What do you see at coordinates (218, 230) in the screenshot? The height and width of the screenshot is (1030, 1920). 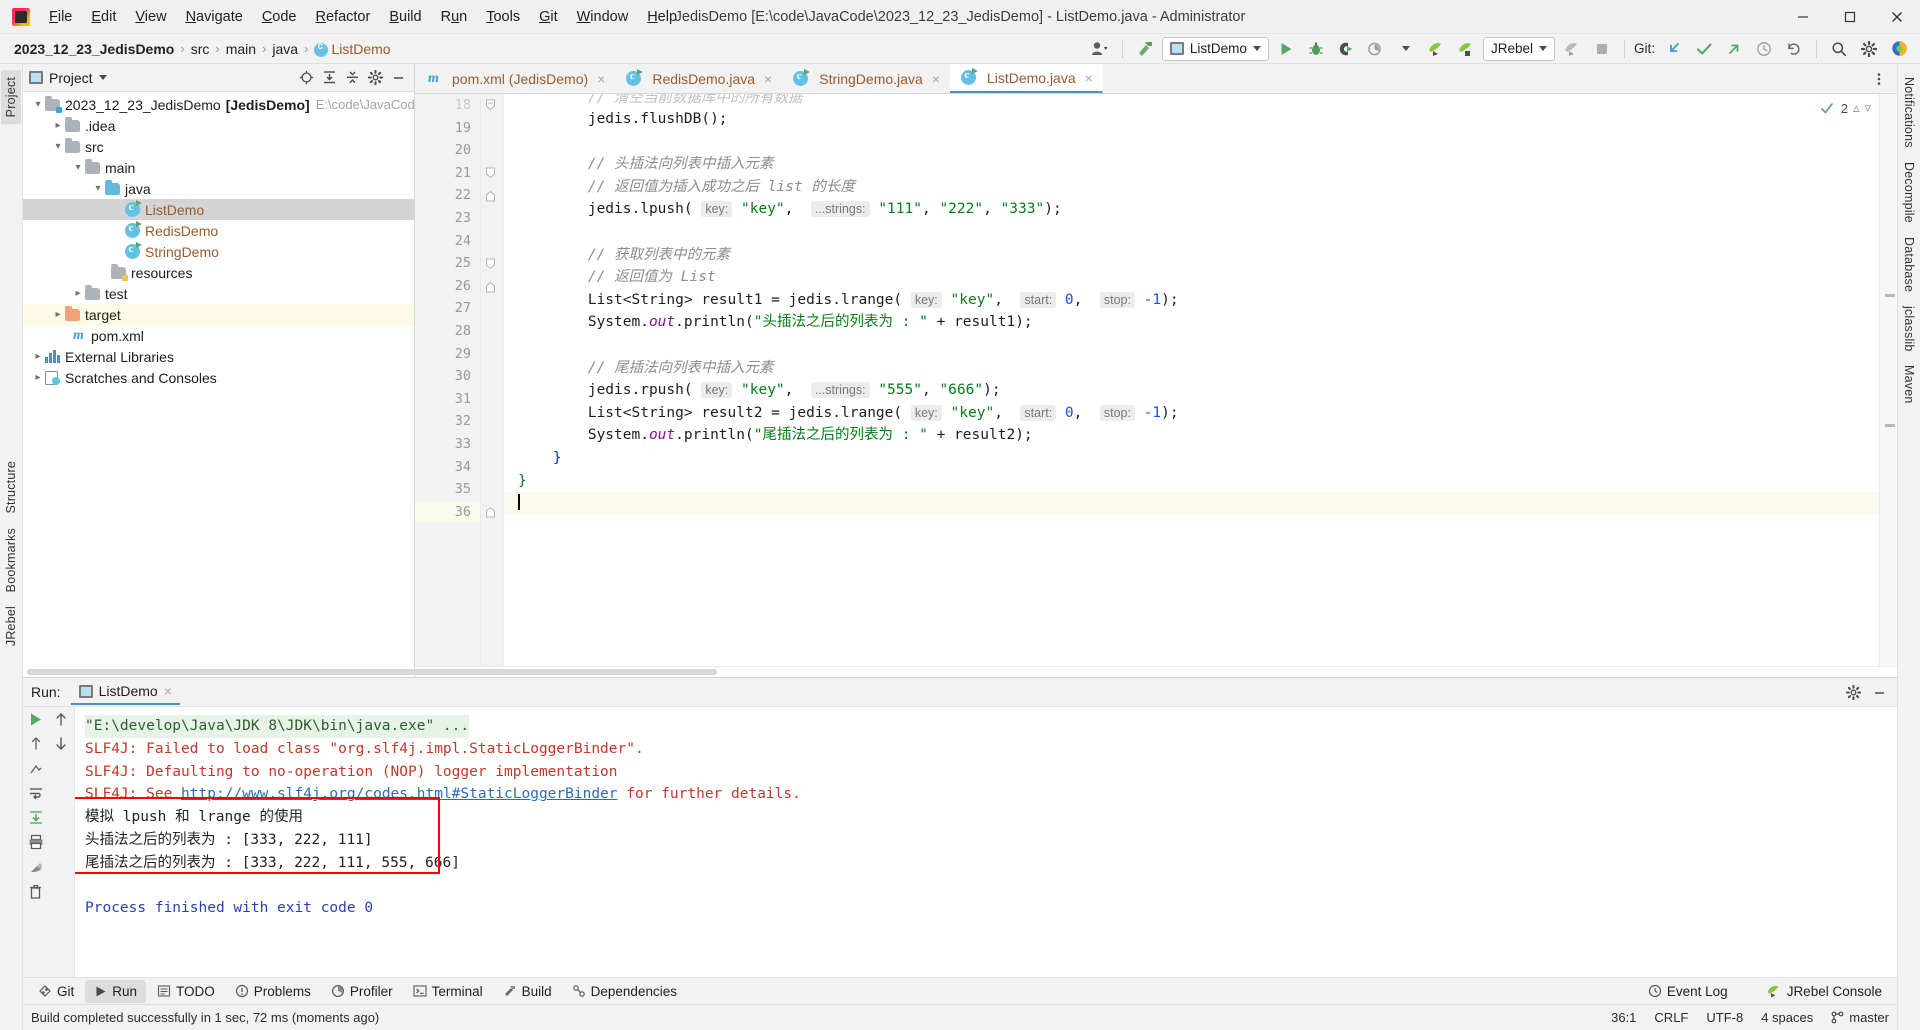 I see `tree-item-redisdemo: RedisDemo` at bounding box center [218, 230].